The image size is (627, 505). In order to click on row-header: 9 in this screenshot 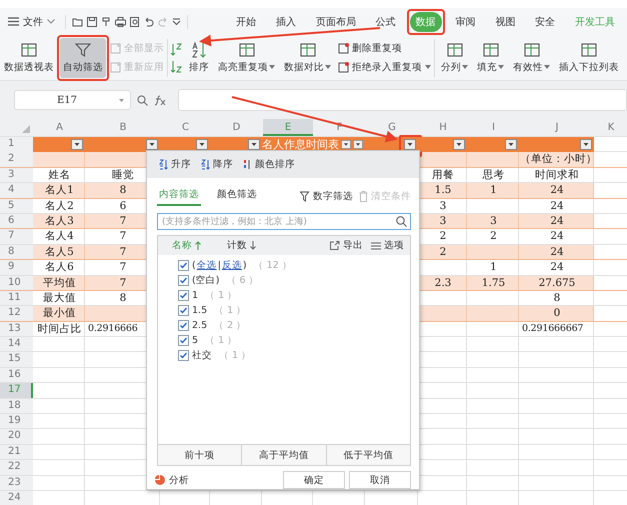, I will do `click(16, 267)`.